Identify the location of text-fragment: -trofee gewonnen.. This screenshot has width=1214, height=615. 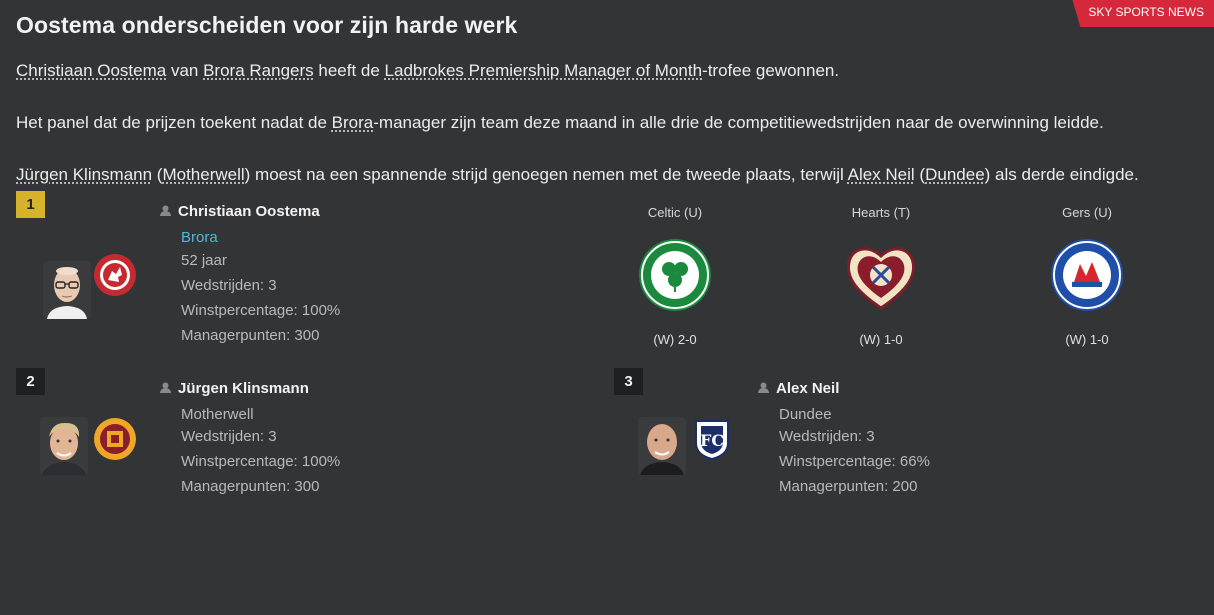
(771, 70).